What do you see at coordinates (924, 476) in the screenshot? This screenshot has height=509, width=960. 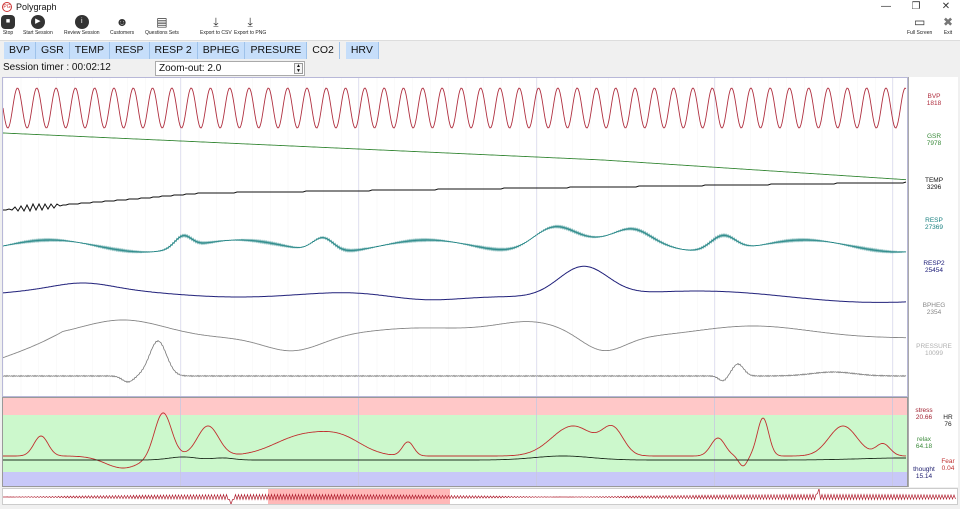 I see `emotion-value: 15.14` at bounding box center [924, 476].